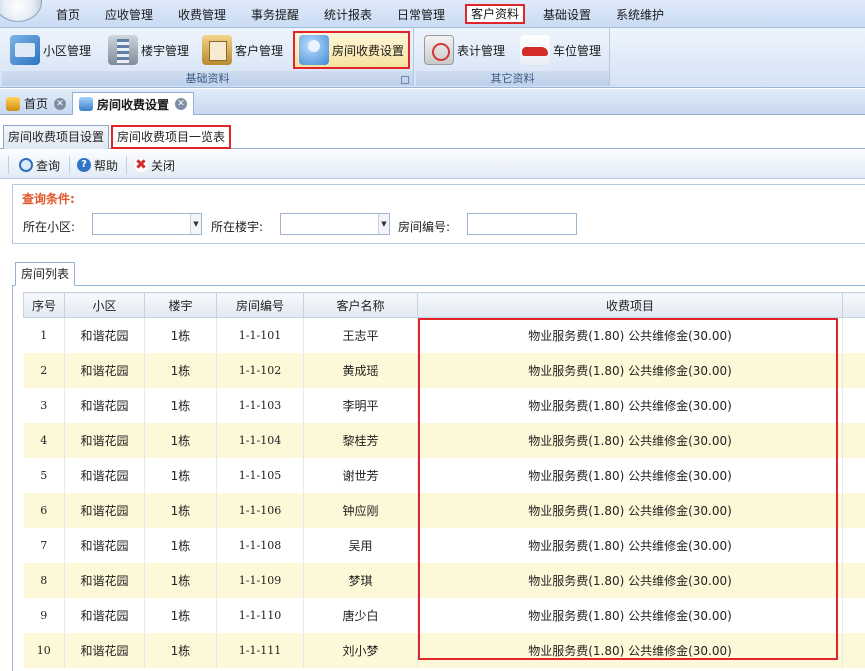 This screenshot has height=671, width=865. I want to click on cell-index: 6, so click(44, 510).